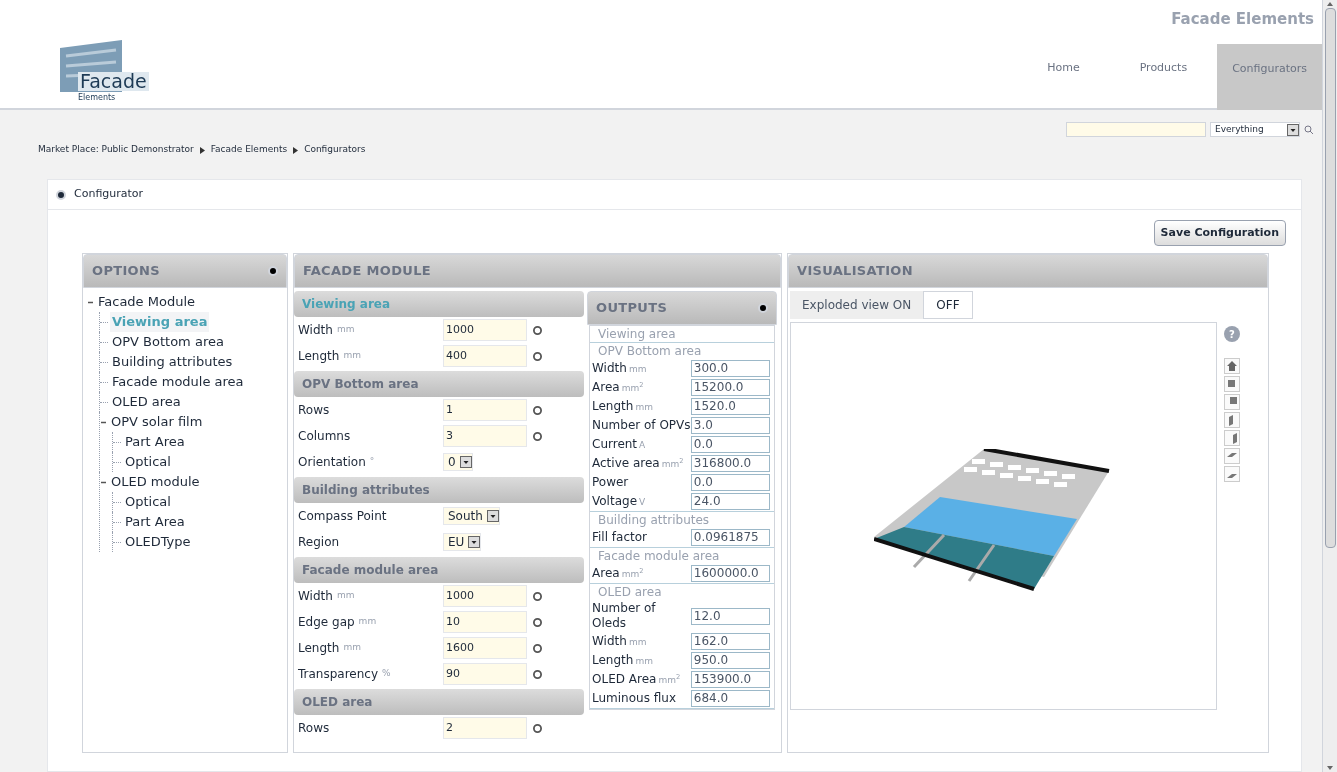 The image size is (1337, 772). I want to click on dropdown: 0, so click(458, 462).